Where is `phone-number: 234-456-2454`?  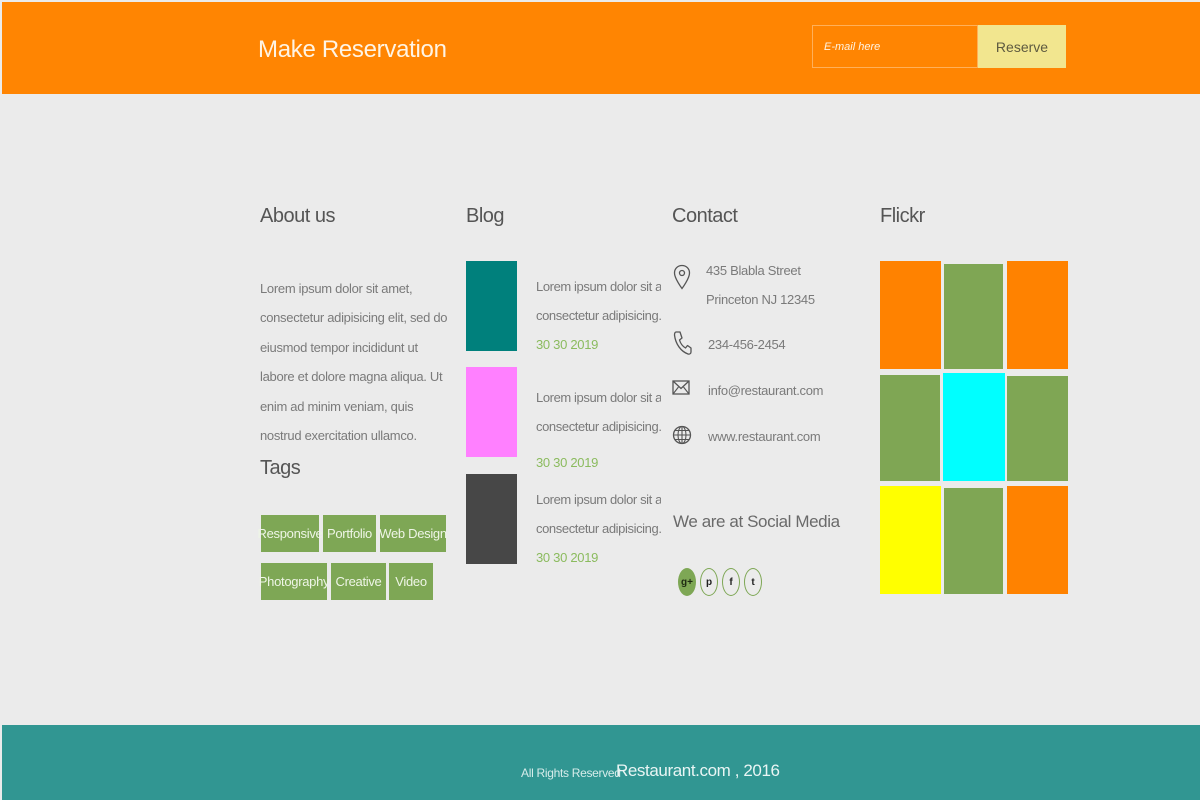 phone-number: 234-456-2454 is located at coordinates (747, 344).